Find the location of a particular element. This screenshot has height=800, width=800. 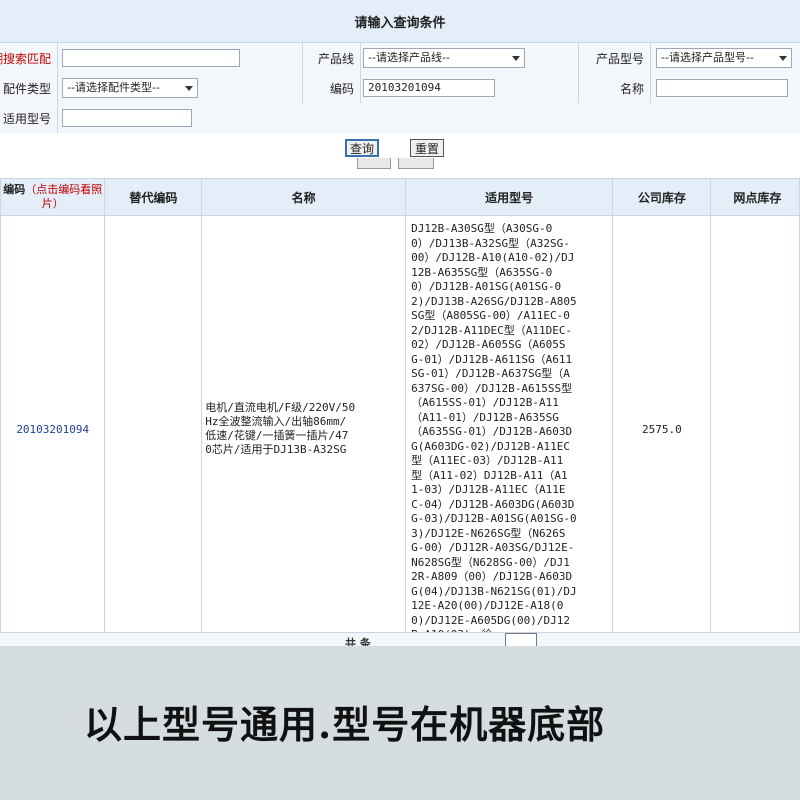

product-model-select: --请选择产品型号-- is located at coordinates (724, 58).